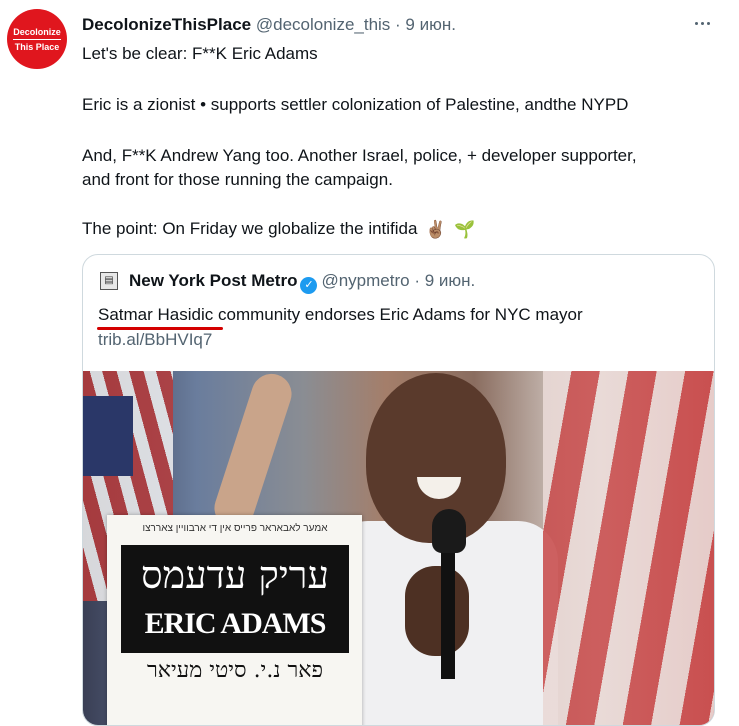 This screenshot has width=739, height=726. What do you see at coordinates (309, 285) in the screenshot?
I see `verified-badge-icon: ✓` at bounding box center [309, 285].